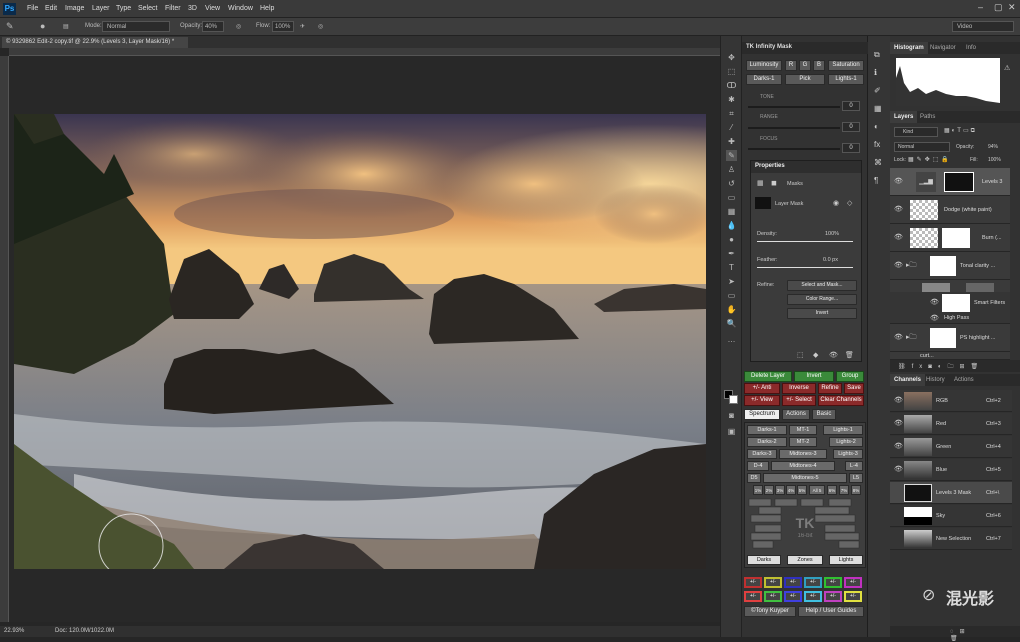  What do you see at coordinates (731, 323) in the screenshot?
I see `zoom-tool-icon: 🔍` at bounding box center [731, 323].